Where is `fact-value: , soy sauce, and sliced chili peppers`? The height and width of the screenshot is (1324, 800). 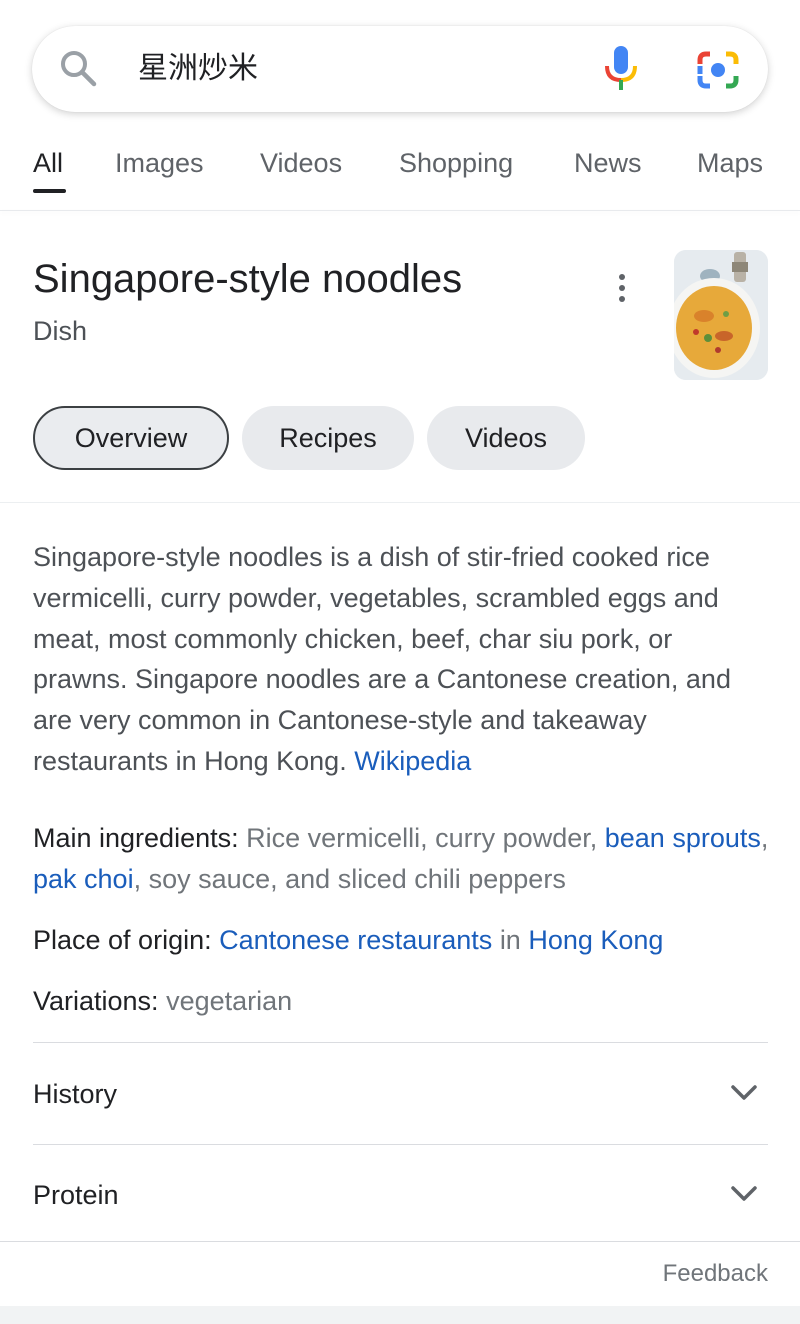 fact-value: , soy sauce, and sliced chili peppers is located at coordinates (349, 879).